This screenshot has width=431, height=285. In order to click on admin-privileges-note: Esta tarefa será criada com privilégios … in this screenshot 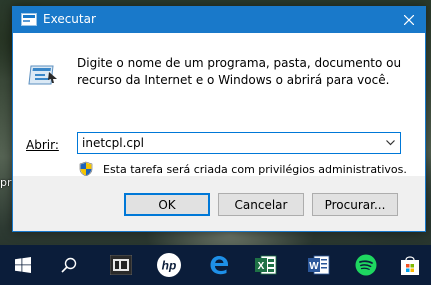, I will do `click(255, 169)`.